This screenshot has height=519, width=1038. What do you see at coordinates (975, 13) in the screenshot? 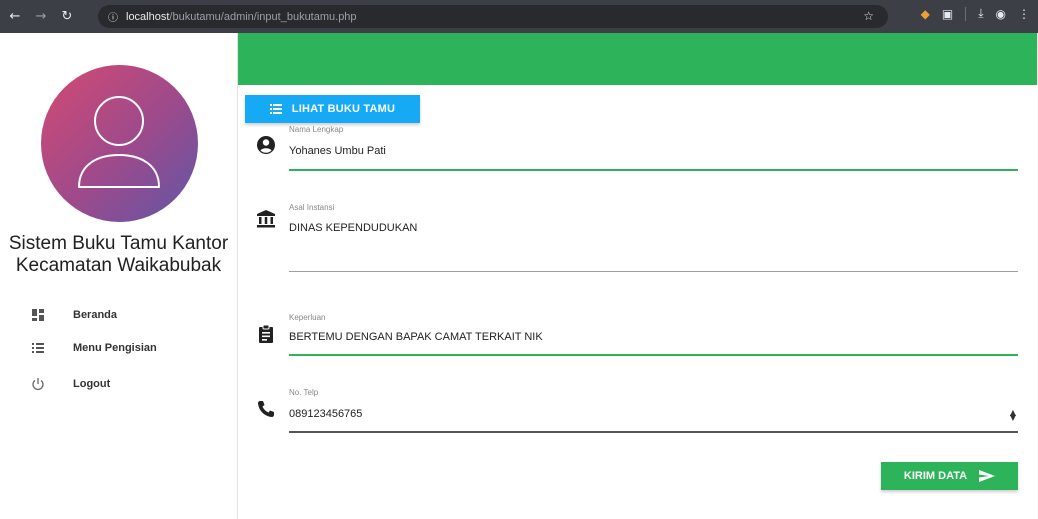
I see `extensions-area: ◆ ▣ ⤓ ◉ ⋮` at bounding box center [975, 13].